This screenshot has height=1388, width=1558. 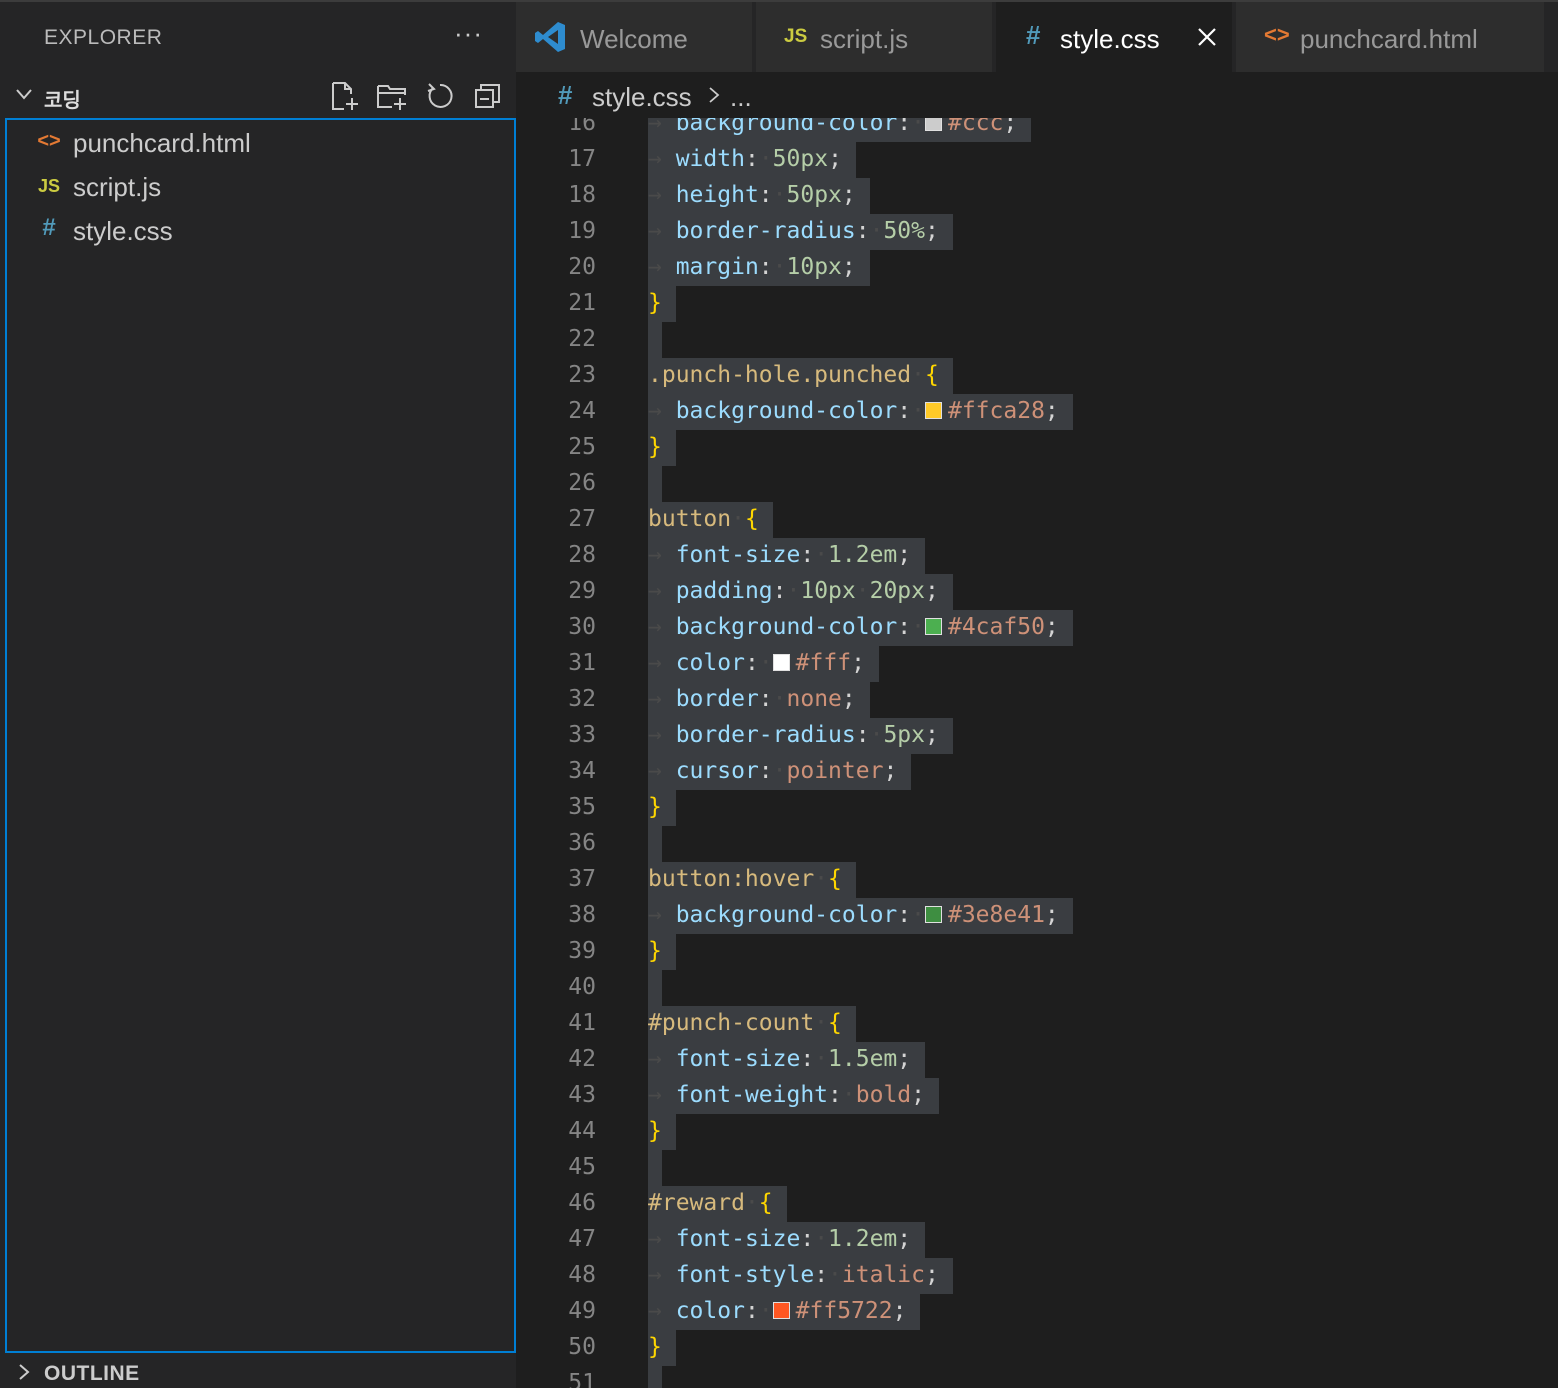 What do you see at coordinates (1115, 37) in the screenshot?
I see `tab-style-css: # style.css` at bounding box center [1115, 37].